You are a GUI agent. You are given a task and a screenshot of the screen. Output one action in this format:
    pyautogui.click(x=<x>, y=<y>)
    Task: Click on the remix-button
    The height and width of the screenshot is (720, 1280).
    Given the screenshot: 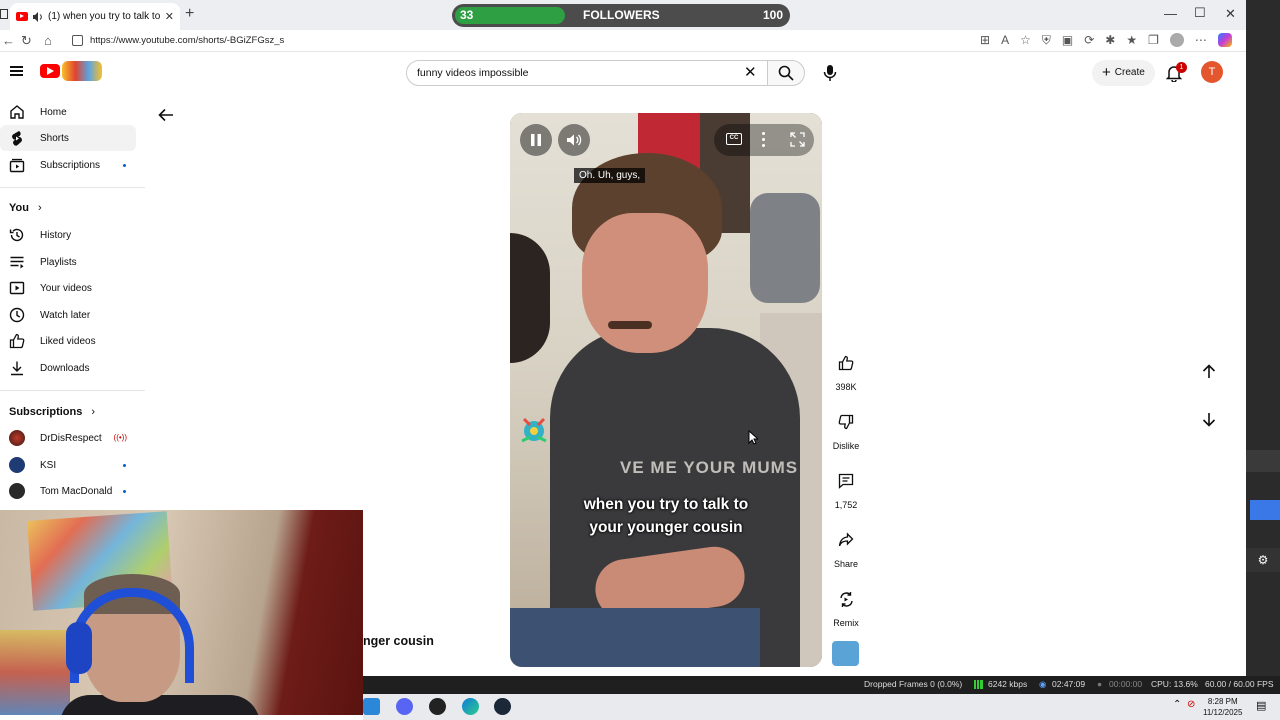 What is the action you would take?
    pyautogui.click(x=846, y=599)
    